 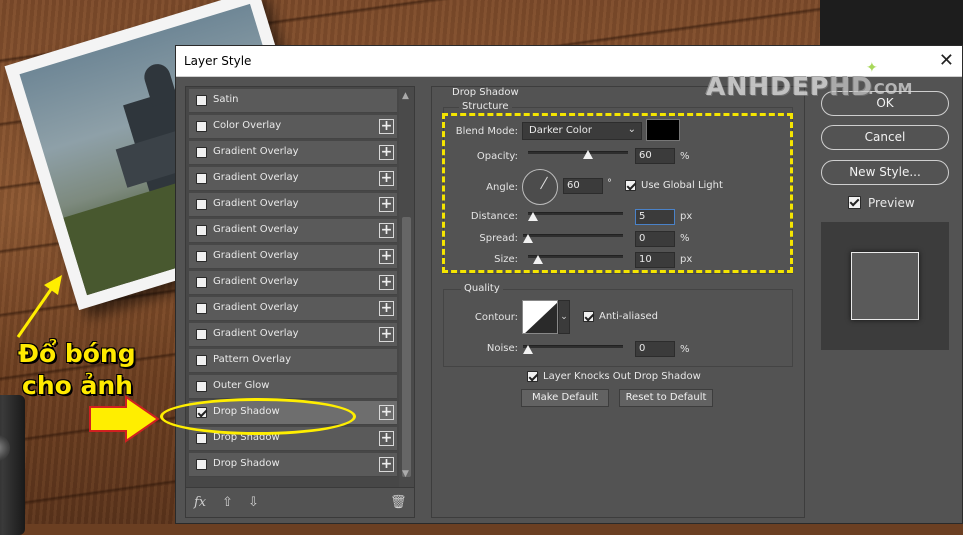 I want to click on watermark-logo: ANHDEPHD, so click(x=789, y=86).